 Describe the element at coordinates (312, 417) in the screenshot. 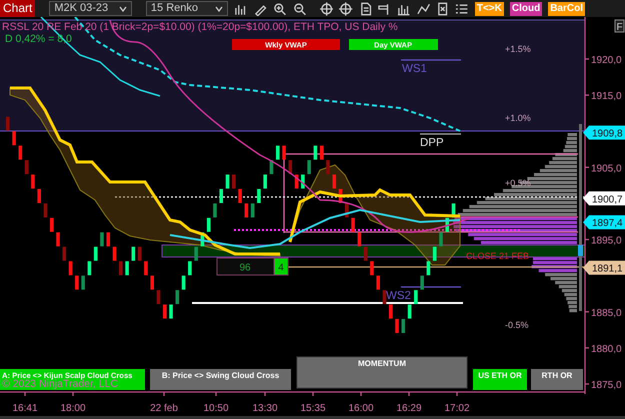

I see `scroll-bar` at that location.